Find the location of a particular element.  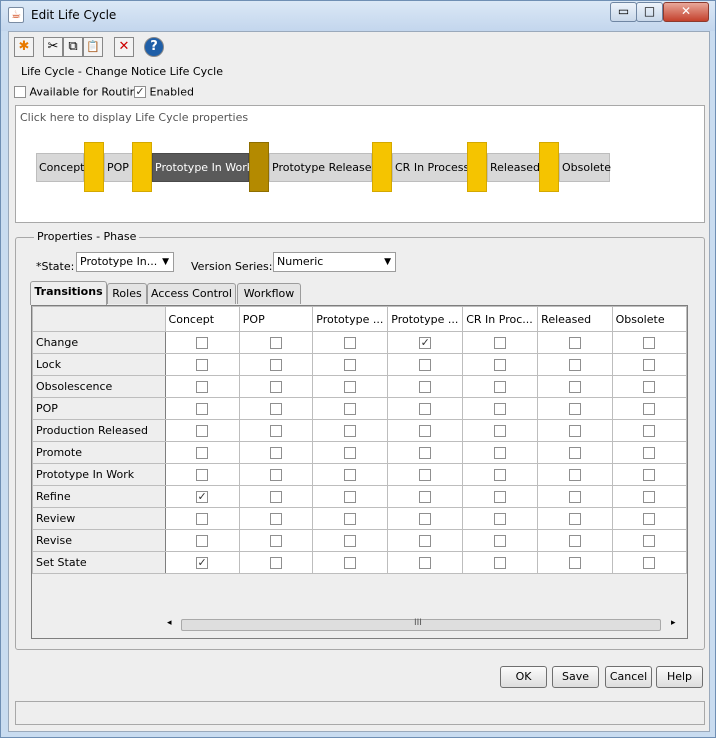

tab-transitions: Transitions is located at coordinates (68, 293).